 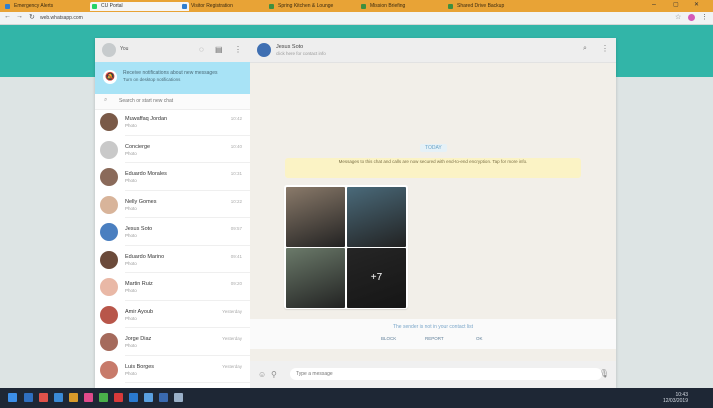 What do you see at coordinates (388, 338) in the screenshot?
I see `block-button: BLOCK` at bounding box center [388, 338].